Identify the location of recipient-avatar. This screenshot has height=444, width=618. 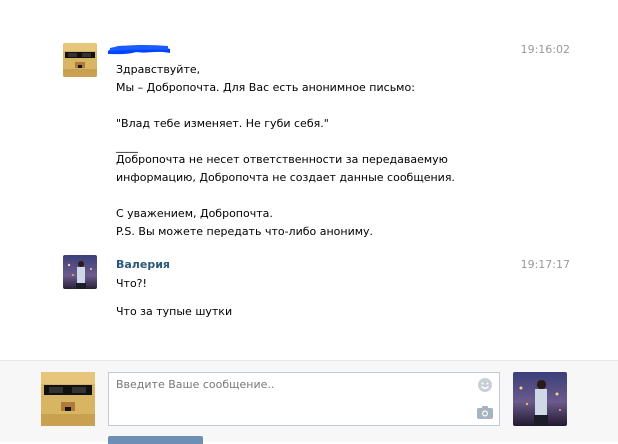
(540, 399).